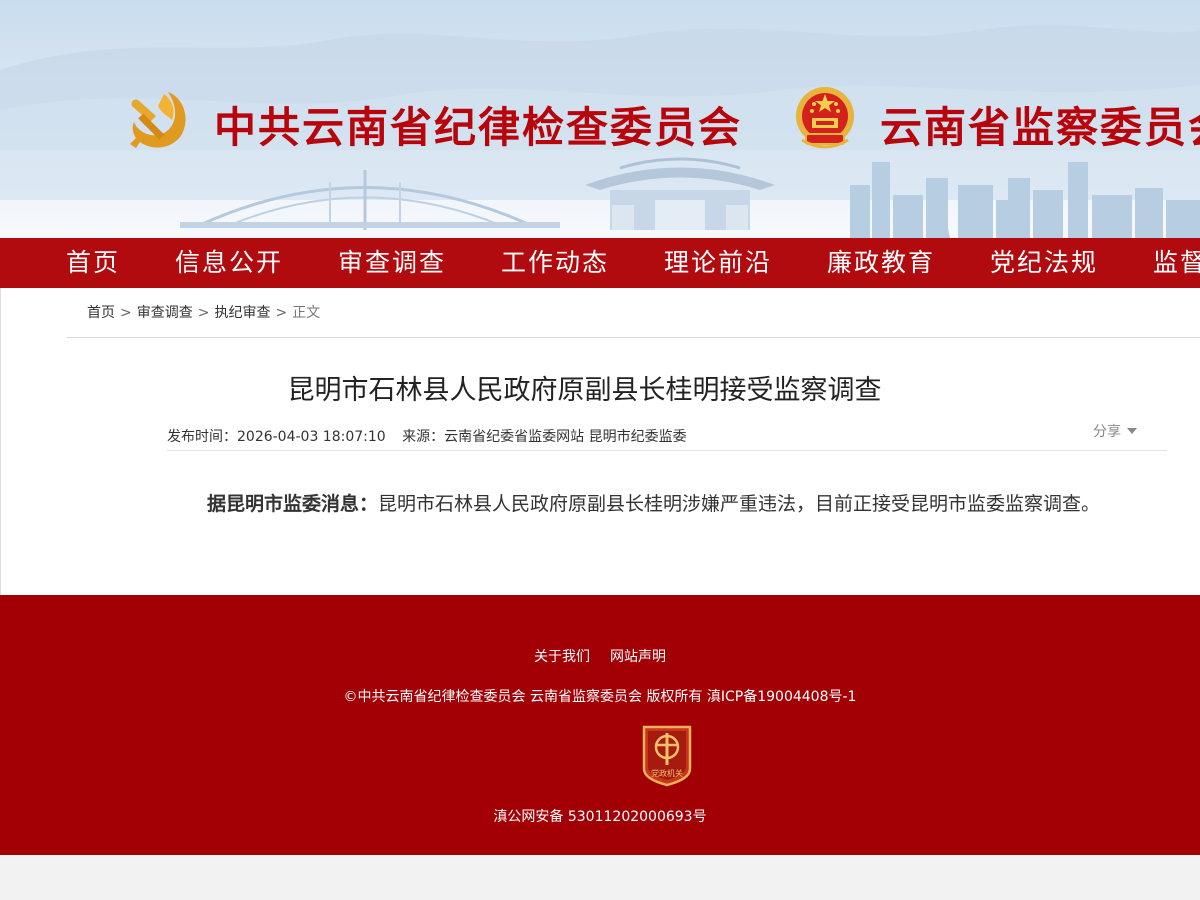 This screenshot has height=900, width=1200. I want to click on party-org-title: 中共云南省纪律检查委员会, so click(478, 127).